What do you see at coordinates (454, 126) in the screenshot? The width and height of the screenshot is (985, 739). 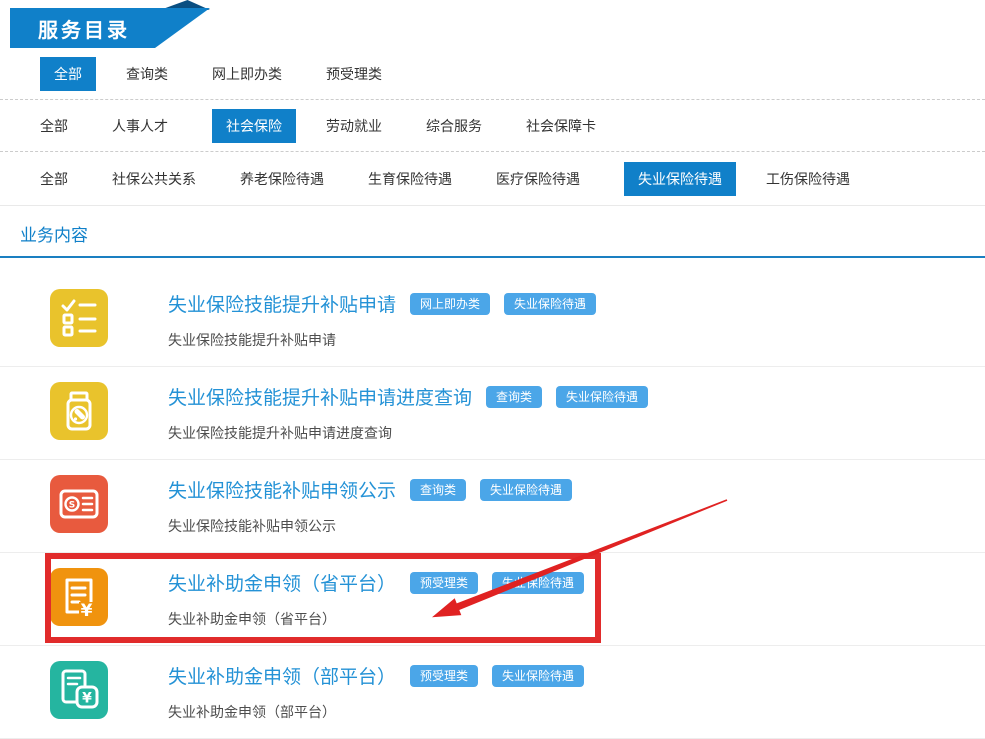 I see `filter-dept-comprehensive: 综合服务` at bounding box center [454, 126].